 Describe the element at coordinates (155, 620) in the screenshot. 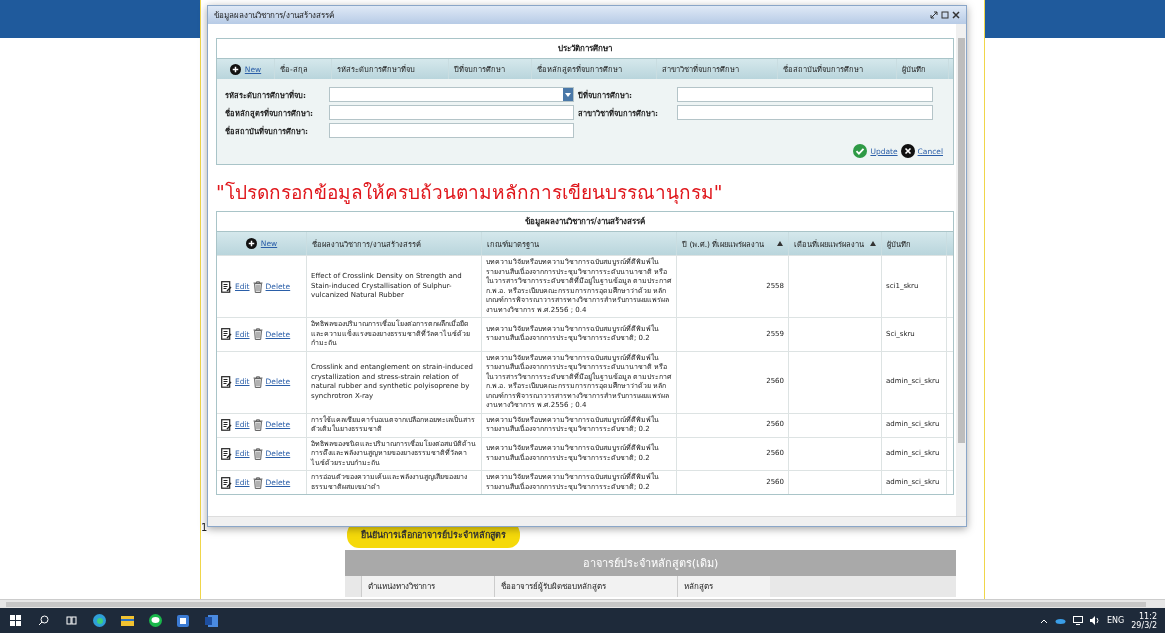

I see `chat-icon` at that location.